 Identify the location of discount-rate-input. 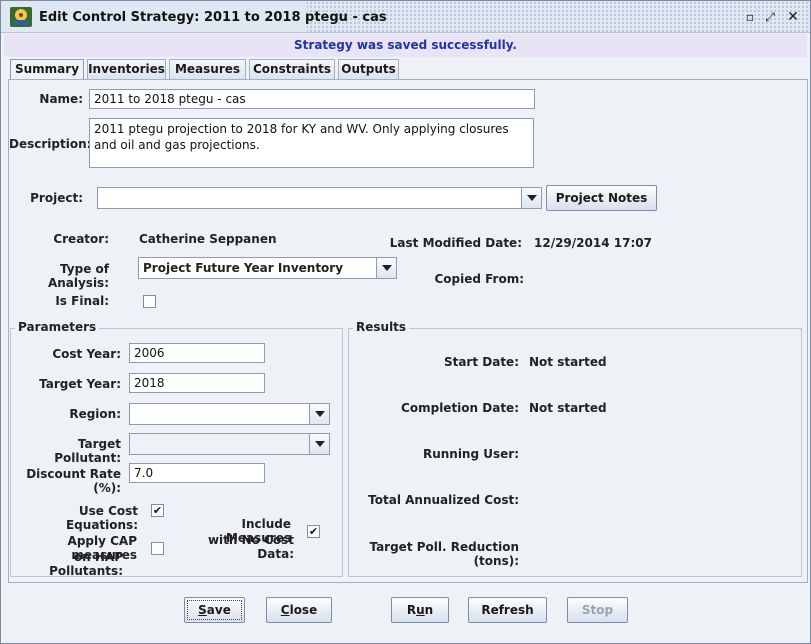
(197, 473).